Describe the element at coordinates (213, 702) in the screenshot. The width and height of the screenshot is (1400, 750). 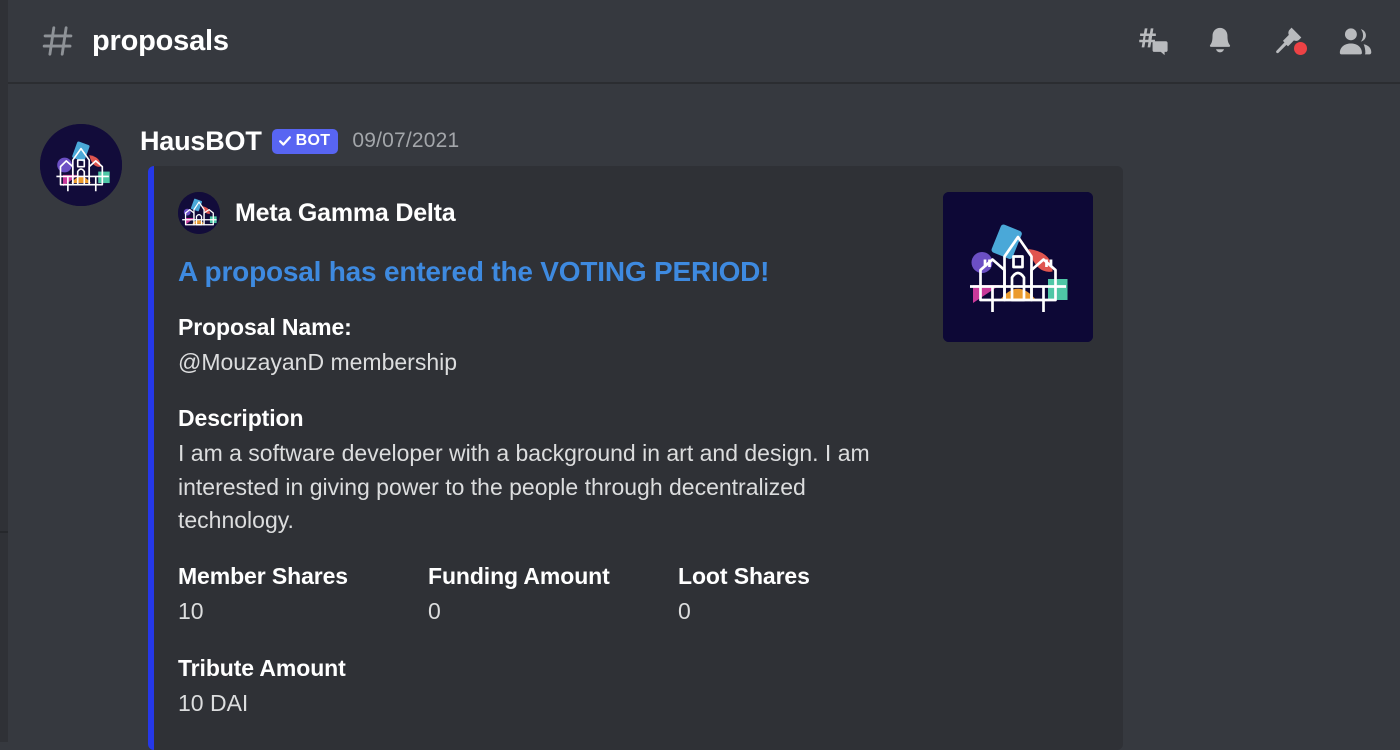
I see `field-value: 10 DAI` at that location.